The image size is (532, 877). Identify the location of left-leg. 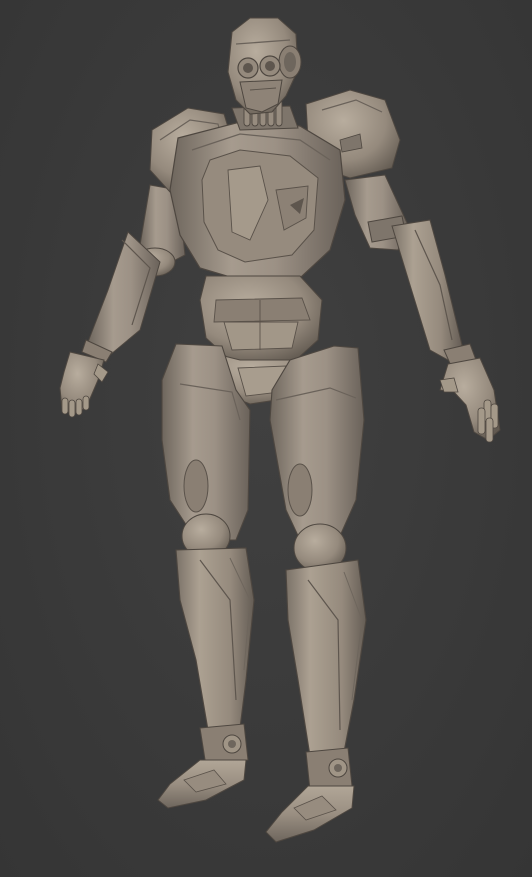
(206, 576).